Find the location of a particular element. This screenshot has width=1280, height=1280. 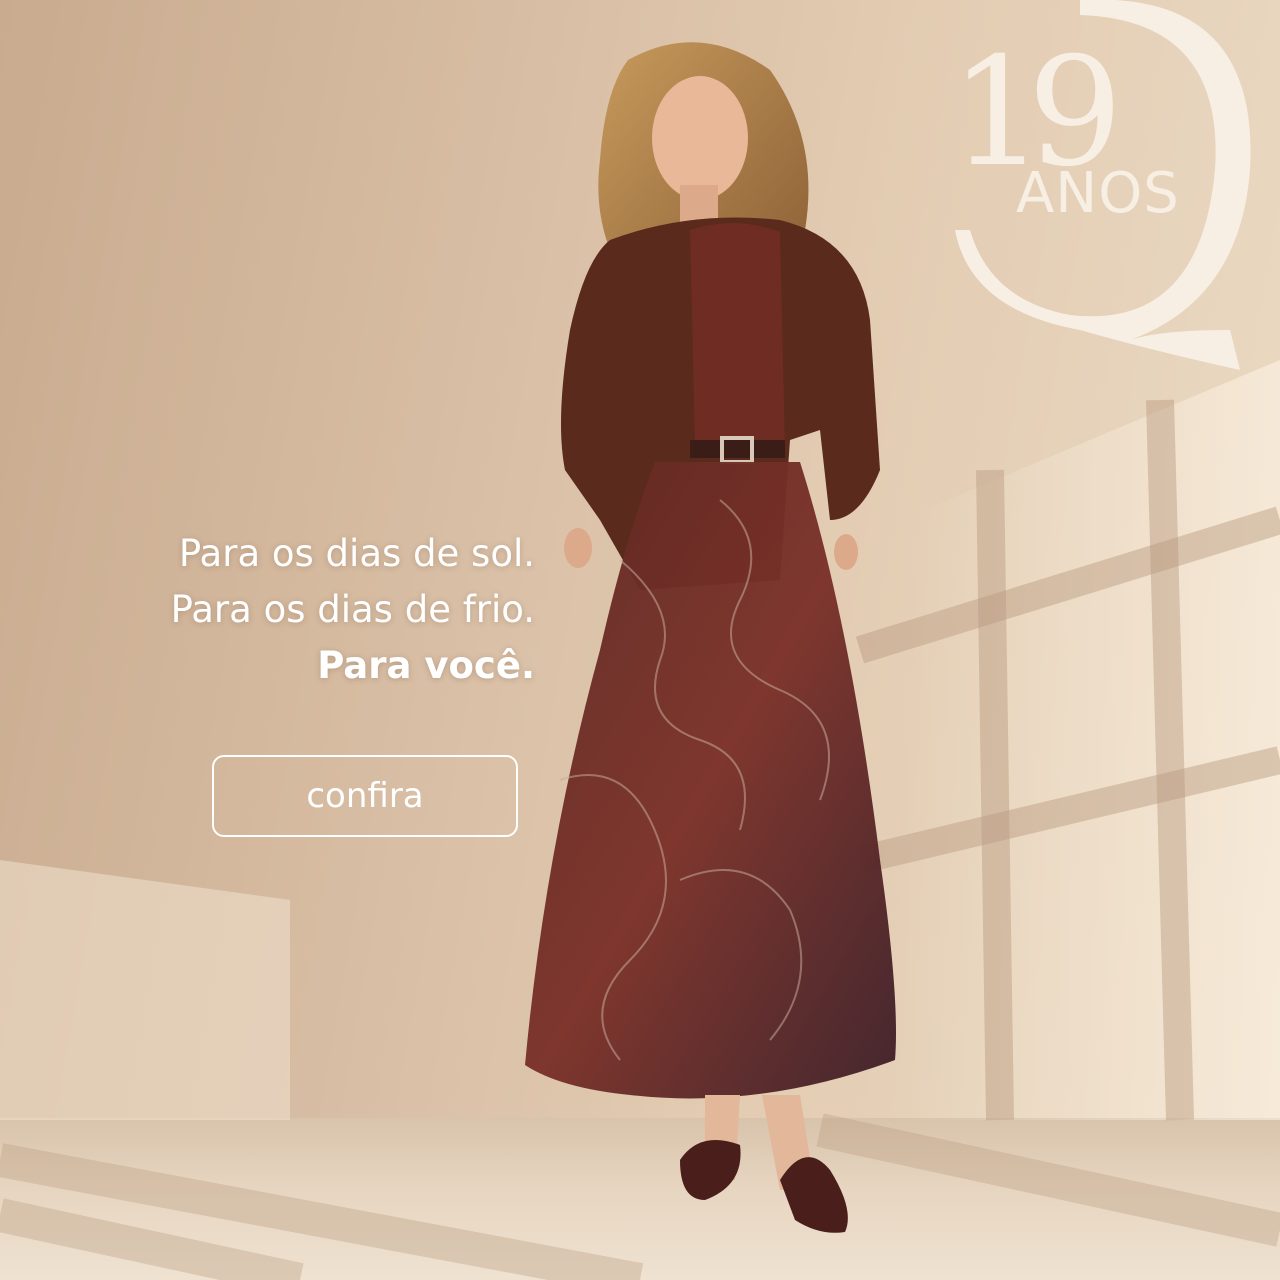

tagline-line-1: Para os dias de sol. is located at coordinates (356, 553).